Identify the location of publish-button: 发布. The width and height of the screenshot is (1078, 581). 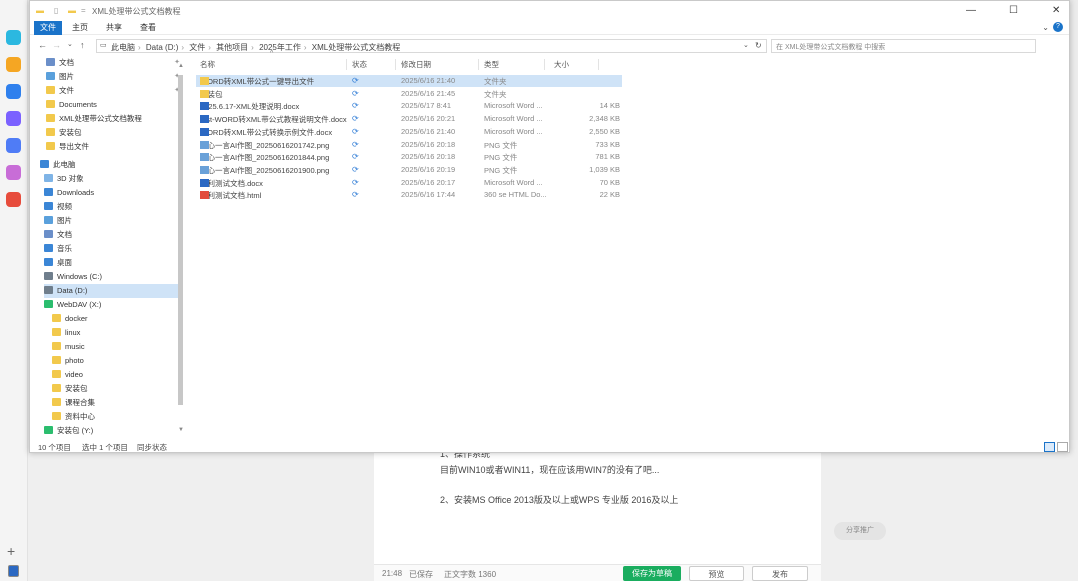
(780, 573).